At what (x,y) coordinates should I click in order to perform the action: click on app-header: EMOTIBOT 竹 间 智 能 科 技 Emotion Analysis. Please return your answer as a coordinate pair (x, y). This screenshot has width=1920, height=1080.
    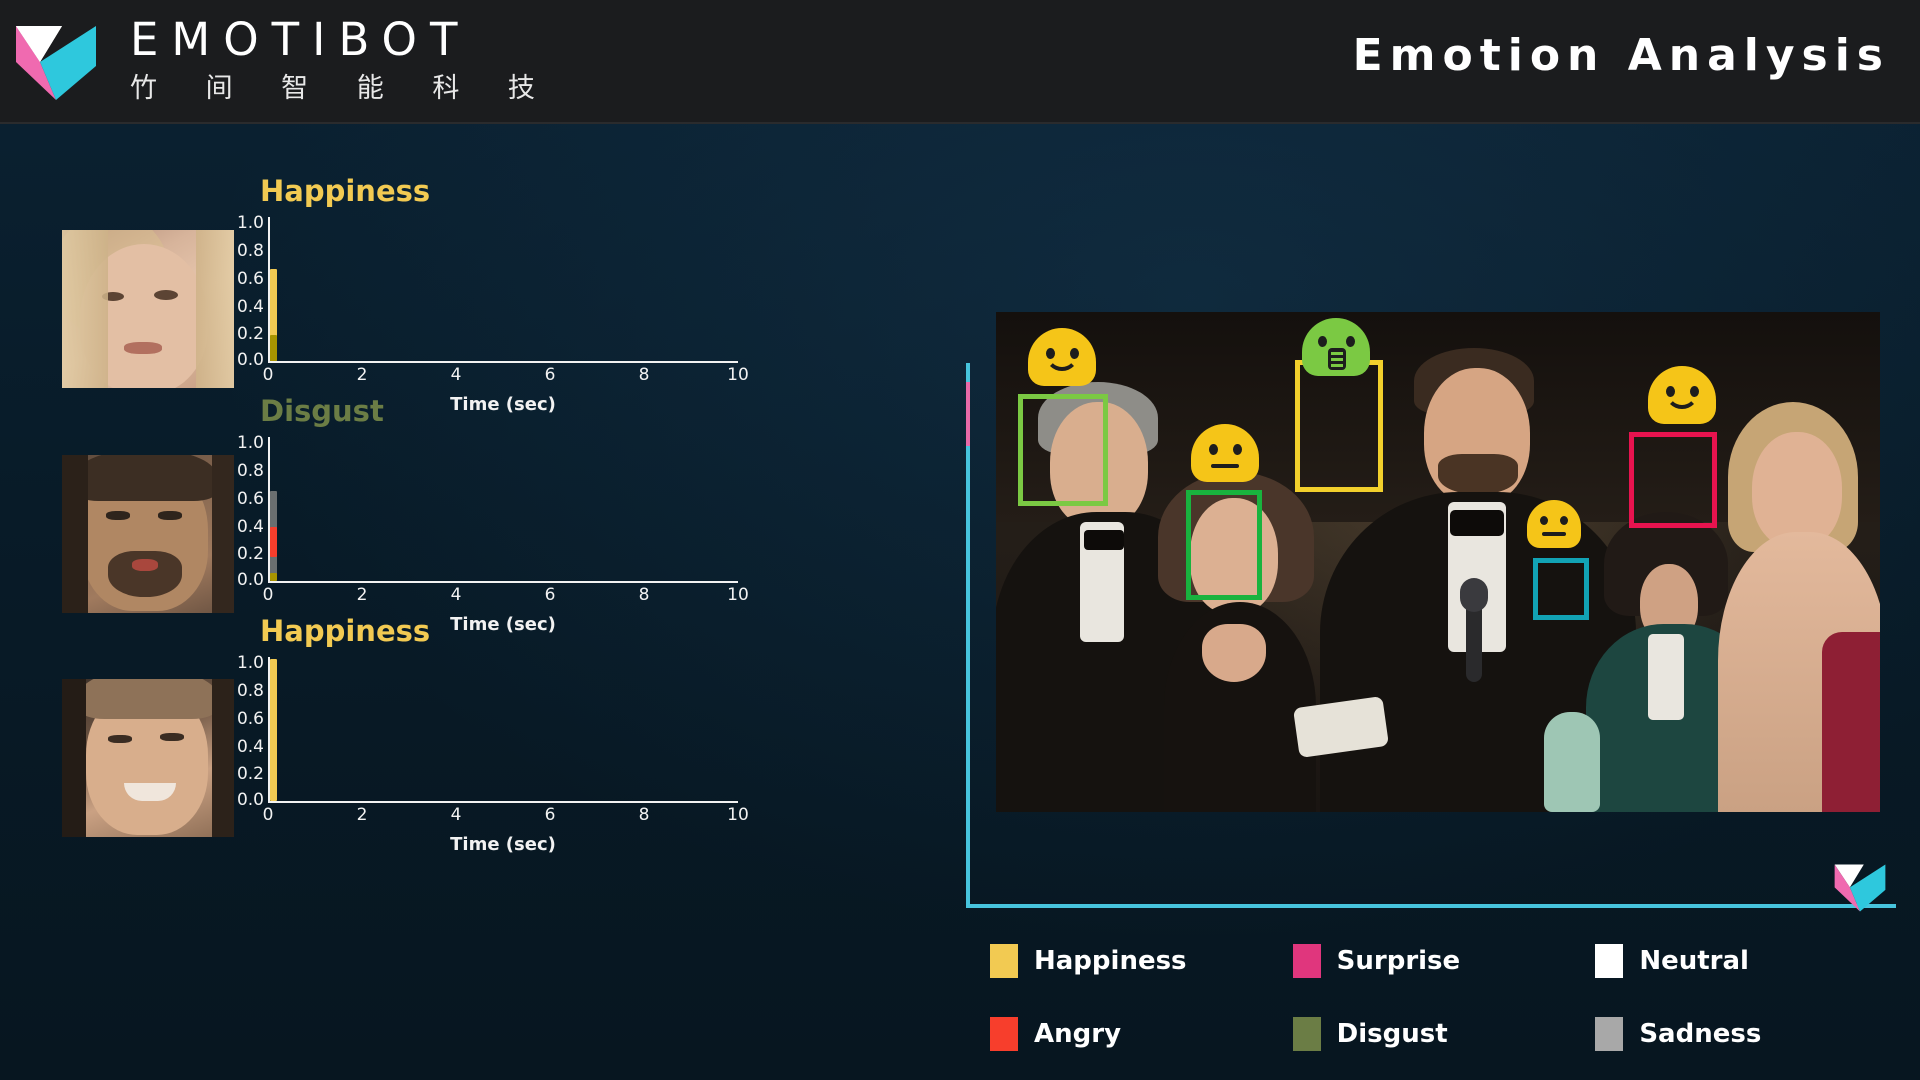
    Looking at the image, I should click on (960, 62).